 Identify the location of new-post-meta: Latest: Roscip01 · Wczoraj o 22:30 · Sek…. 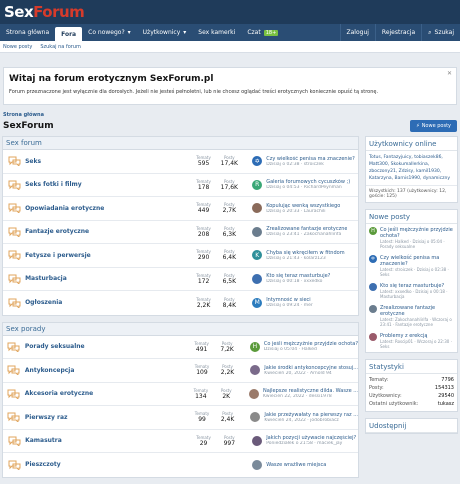
(416, 344).